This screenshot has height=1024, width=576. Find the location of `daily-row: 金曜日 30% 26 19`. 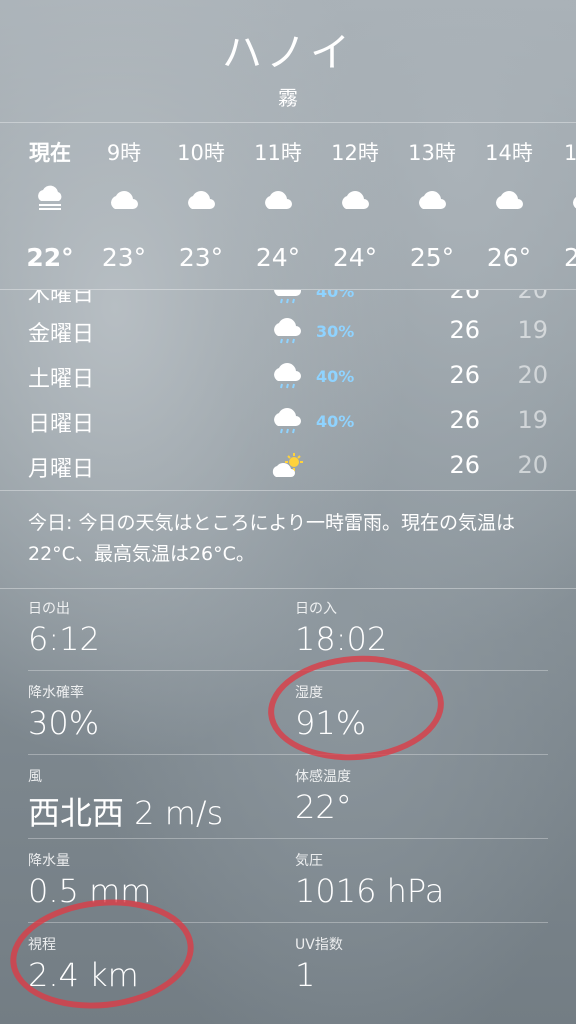

daily-row: 金曜日 30% 26 19 is located at coordinates (288, 331).